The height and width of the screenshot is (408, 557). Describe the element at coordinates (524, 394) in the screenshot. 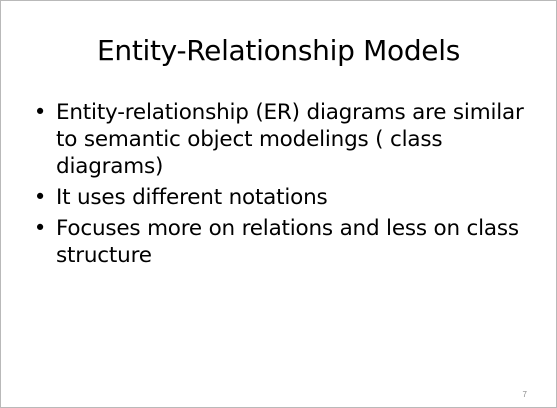

I see `slide-number: 7` at that location.